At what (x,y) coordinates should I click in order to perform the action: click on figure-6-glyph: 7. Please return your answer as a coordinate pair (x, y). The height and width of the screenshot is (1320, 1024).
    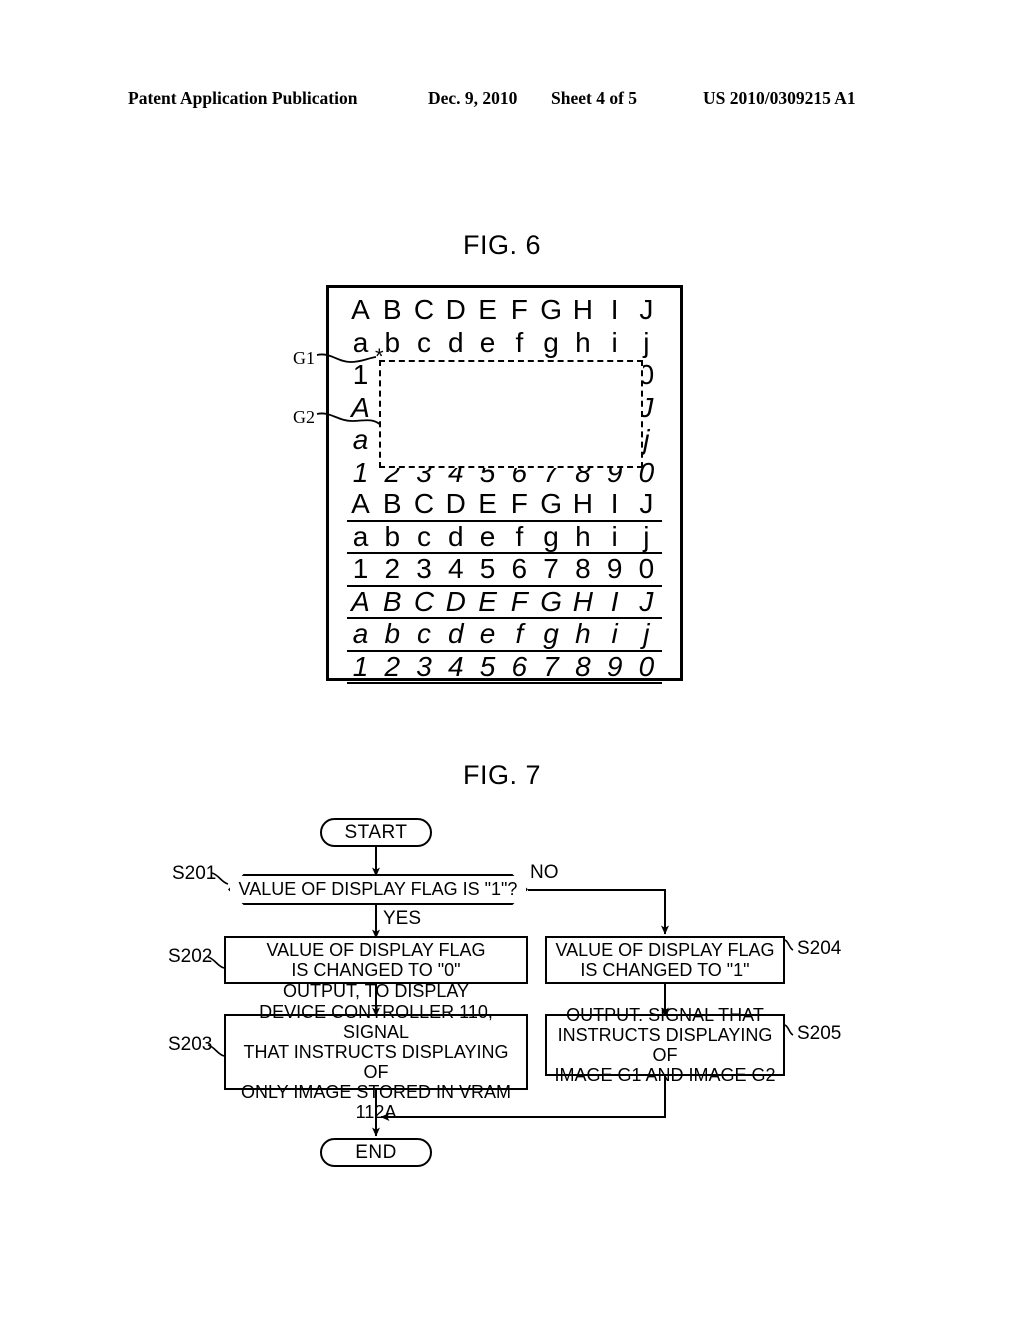
    Looking at the image, I should click on (551, 666).